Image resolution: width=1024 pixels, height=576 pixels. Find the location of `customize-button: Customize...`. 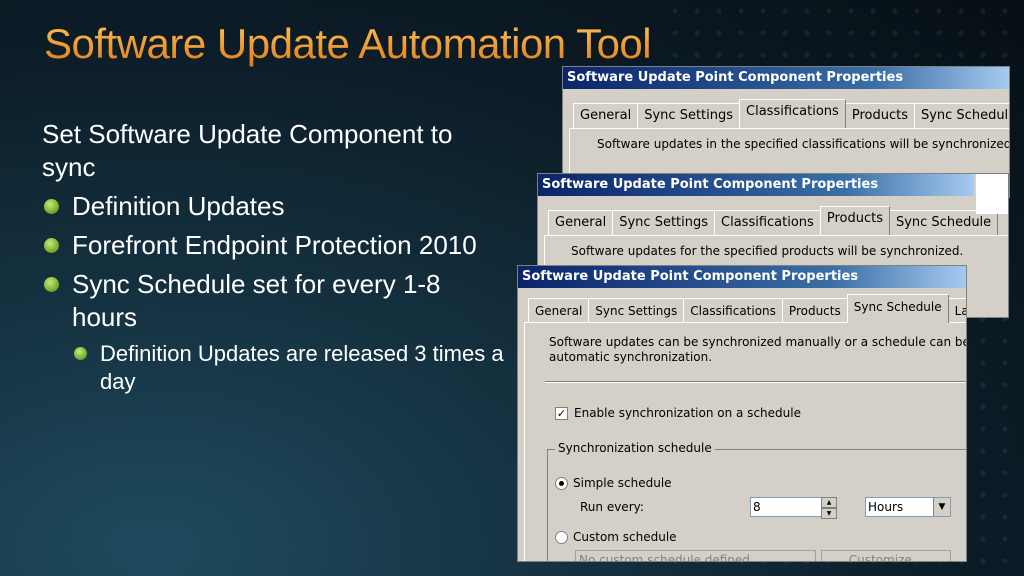

customize-button: Customize... is located at coordinates (886, 555).